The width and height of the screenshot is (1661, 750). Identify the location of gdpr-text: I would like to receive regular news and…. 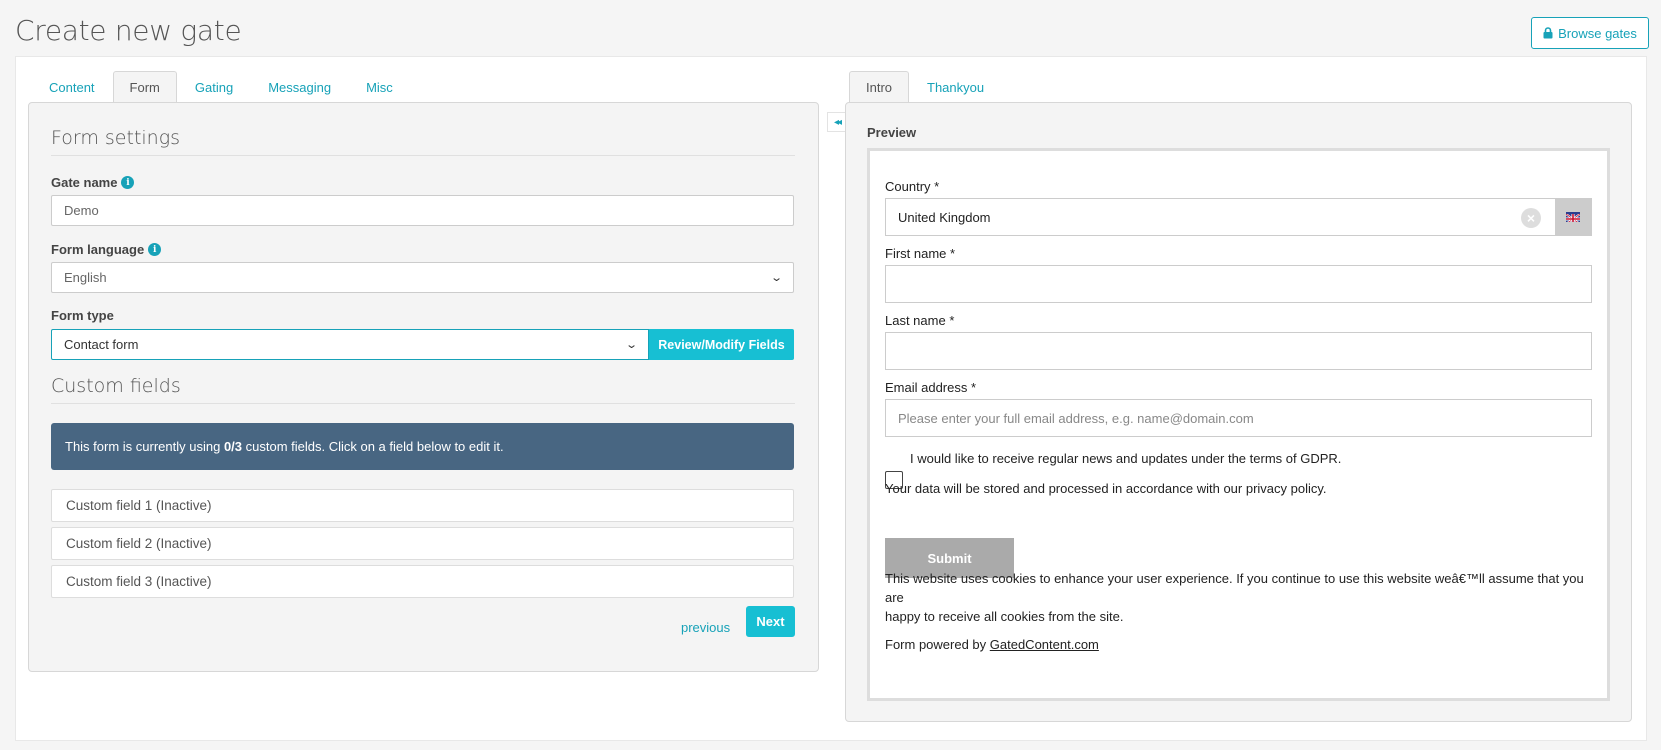
(1126, 458).